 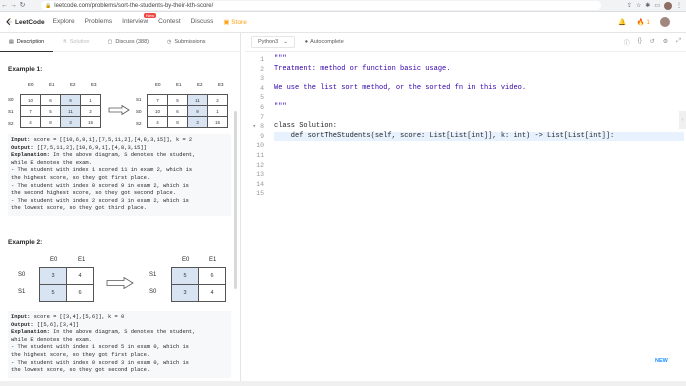 What do you see at coordinates (119, 110) in the screenshot?
I see `transform-arrow-icon` at bounding box center [119, 110].